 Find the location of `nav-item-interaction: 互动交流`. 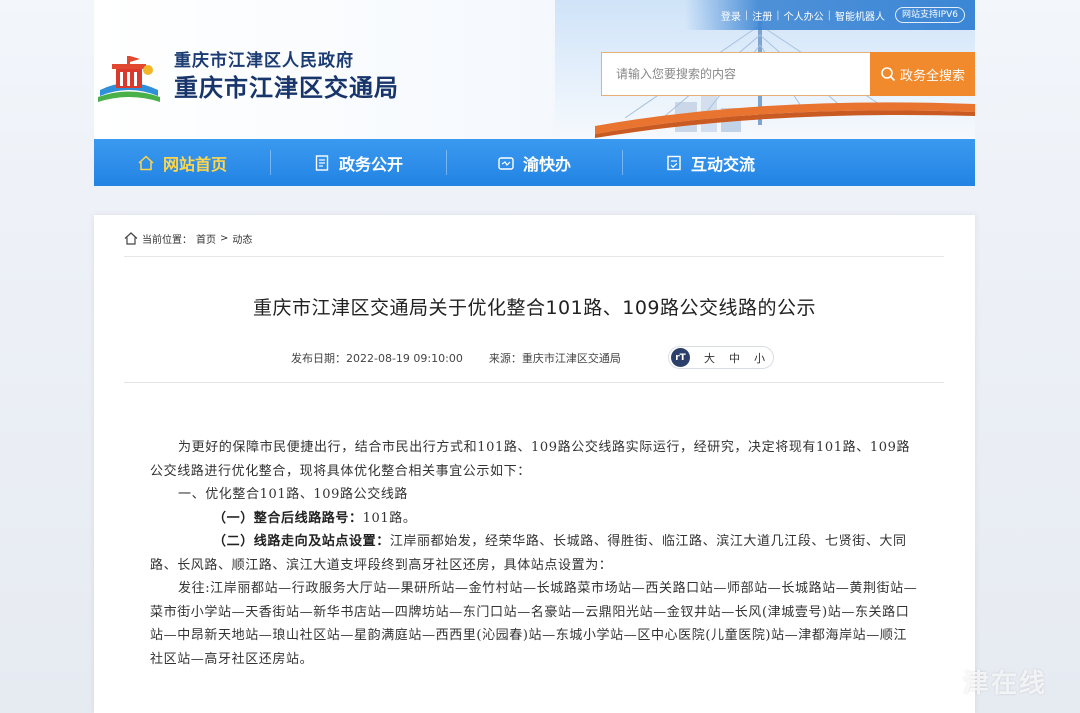

nav-item-interaction: 互动交流 is located at coordinates (710, 162).